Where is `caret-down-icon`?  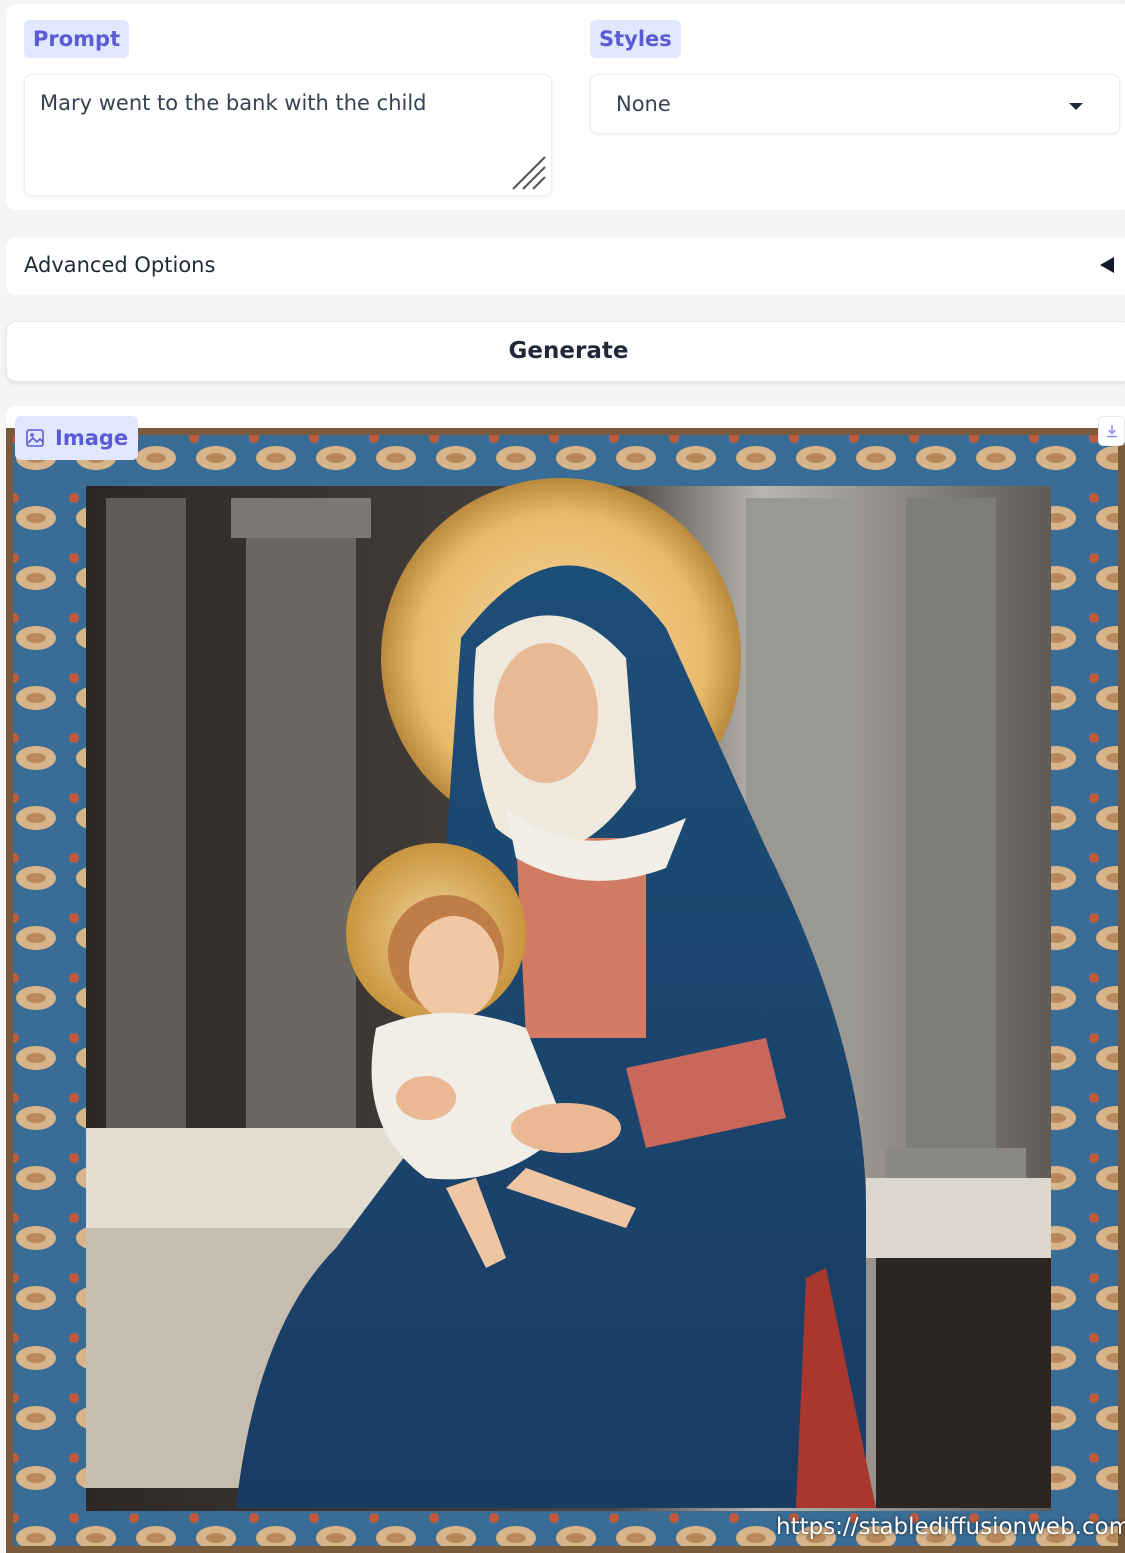
caret-down-icon is located at coordinates (1076, 106).